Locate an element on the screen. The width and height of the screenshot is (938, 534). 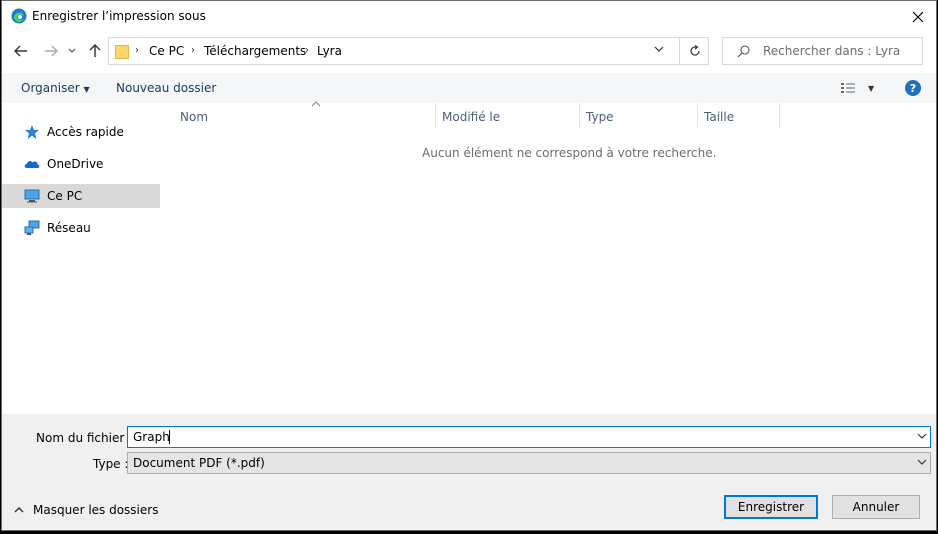
back-button is located at coordinates (21, 51).